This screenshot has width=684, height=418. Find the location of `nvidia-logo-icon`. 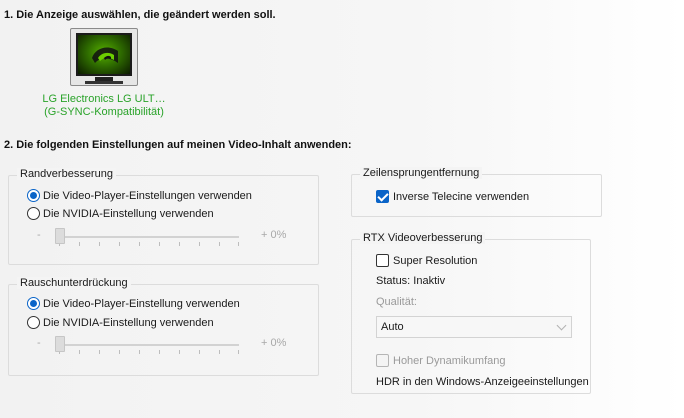

nvidia-logo-icon is located at coordinates (105, 55).